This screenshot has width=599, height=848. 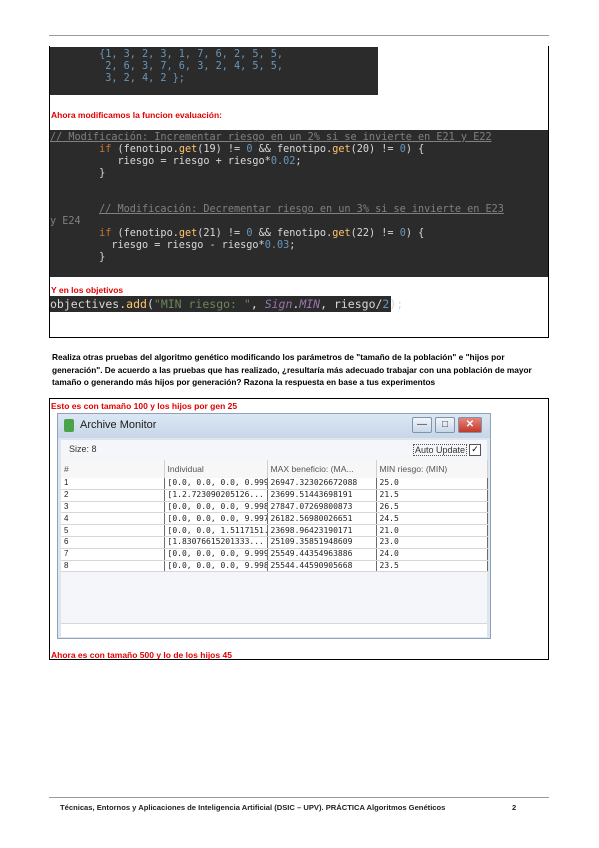 What do you see at coordinates (274, 630) in the screenshot?
I see `table-empty-area` at bounding box center [274, 630].